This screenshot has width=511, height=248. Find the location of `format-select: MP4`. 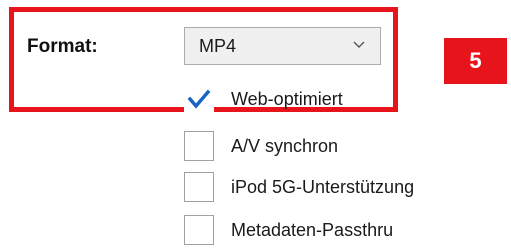

format-select: MP4 is located at coordinates (282, 46).